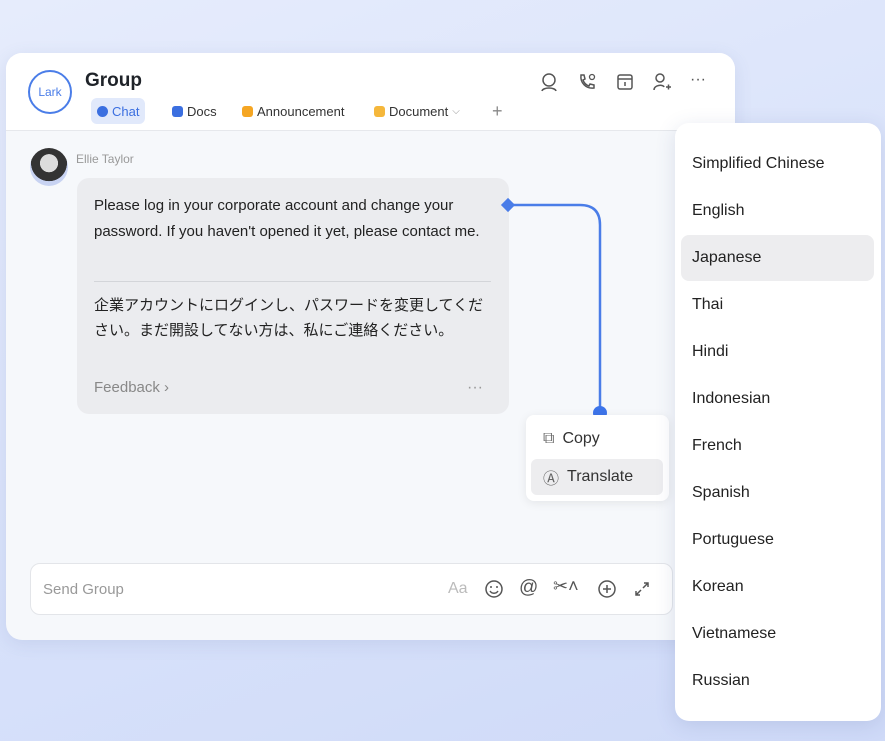 The height and width of the screenshot is (741, 885). What do you see at coordinates (777, 399) in the screenshot?
I see `language-option: Indonesian` at bounding box center [777, 399].